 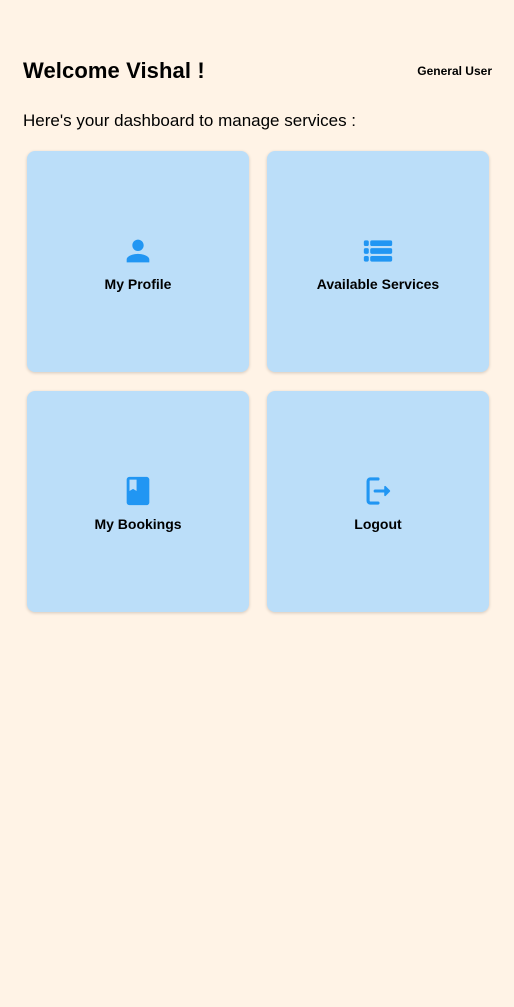 What do you see at coordinates (257, 71) in the screenshot?
I see `header: Welcome Vishal ! General User` at bounding box center [257, 71].